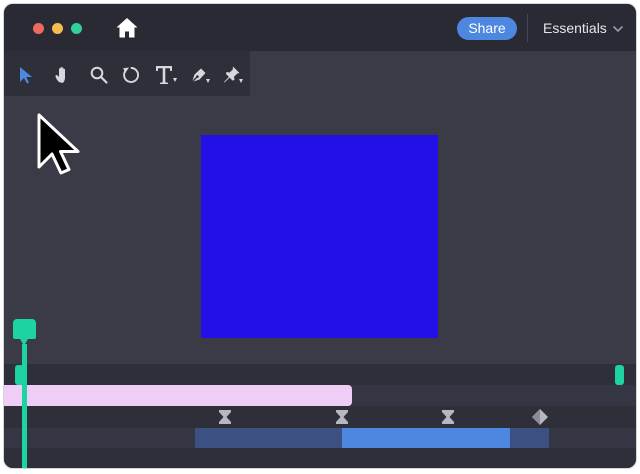 The width and height of the screenshot is (640, 474). Describe the element at coordinates (24, 329) in the screenshot. I see `playhead-handle` at that location.